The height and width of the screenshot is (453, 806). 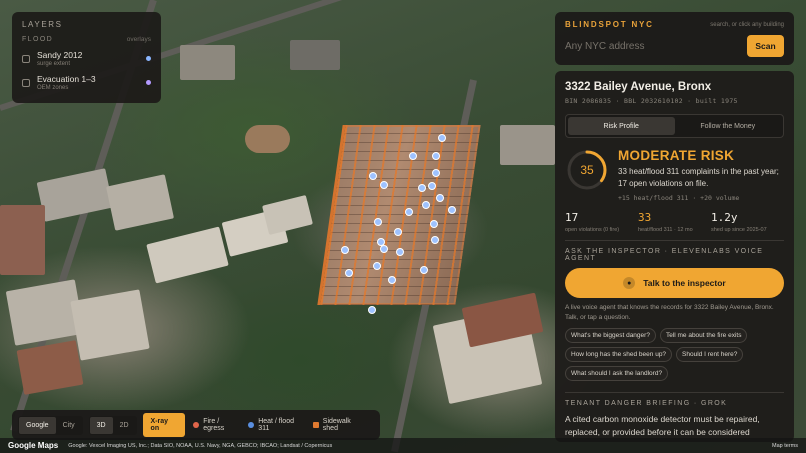 I want to click on layer-name: Evacuation 1–3, so click(x=66, y=79).